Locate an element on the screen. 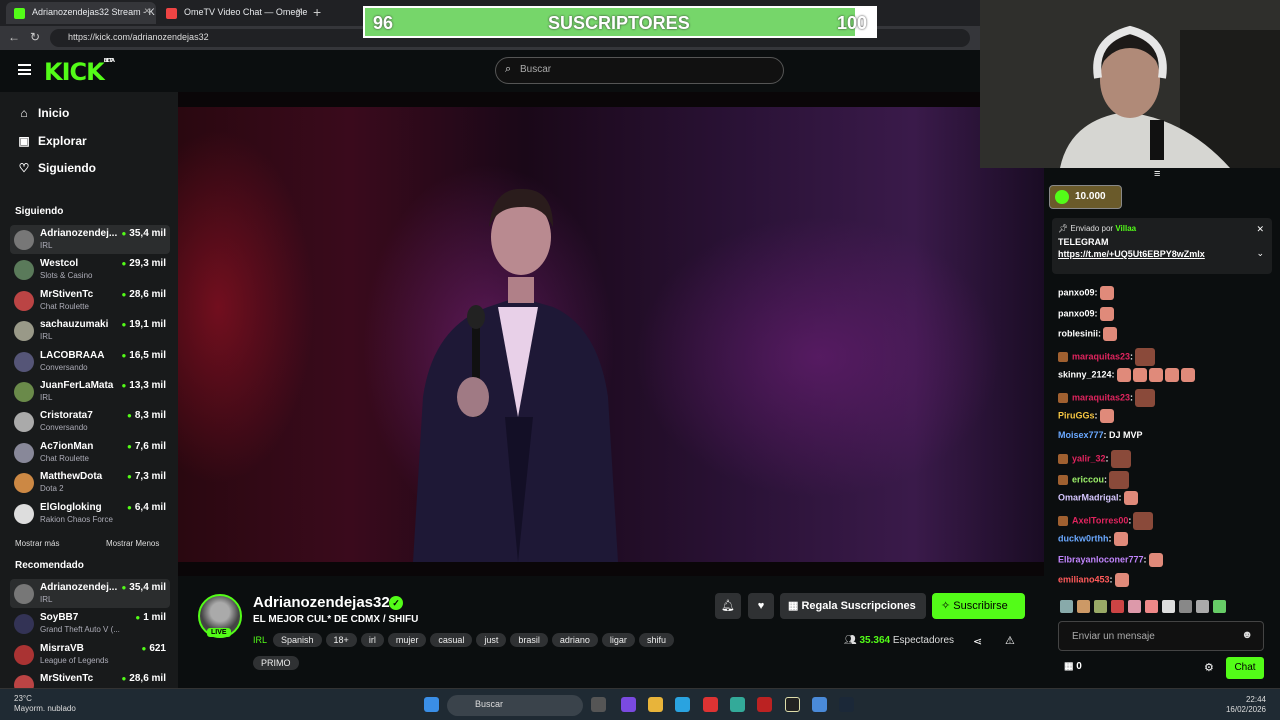 This screenshot has height=720, width=1280. kick-logo: KICKBETA is located at coordinates (79, 72).